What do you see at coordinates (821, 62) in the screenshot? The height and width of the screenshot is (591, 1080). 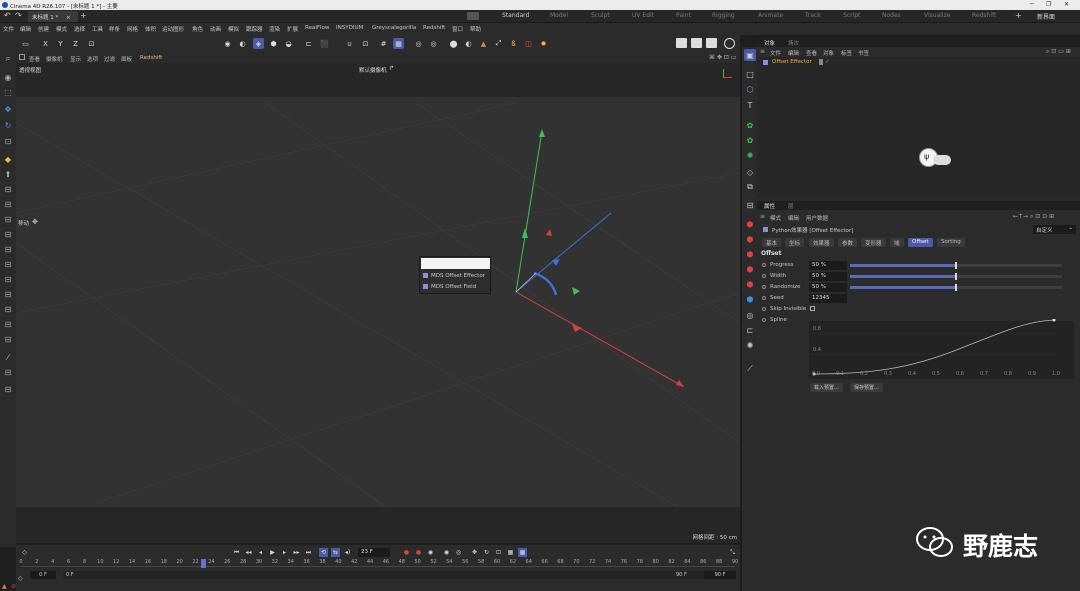 I see `visibility-dots` at bounding box center [821, 62].